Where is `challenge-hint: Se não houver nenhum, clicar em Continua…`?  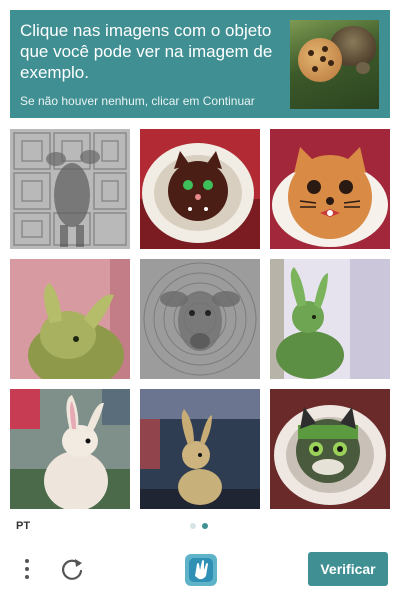 challenge-hint: Se não houver nenhum, clicar em Continua… is located at coordinates (137, 101).